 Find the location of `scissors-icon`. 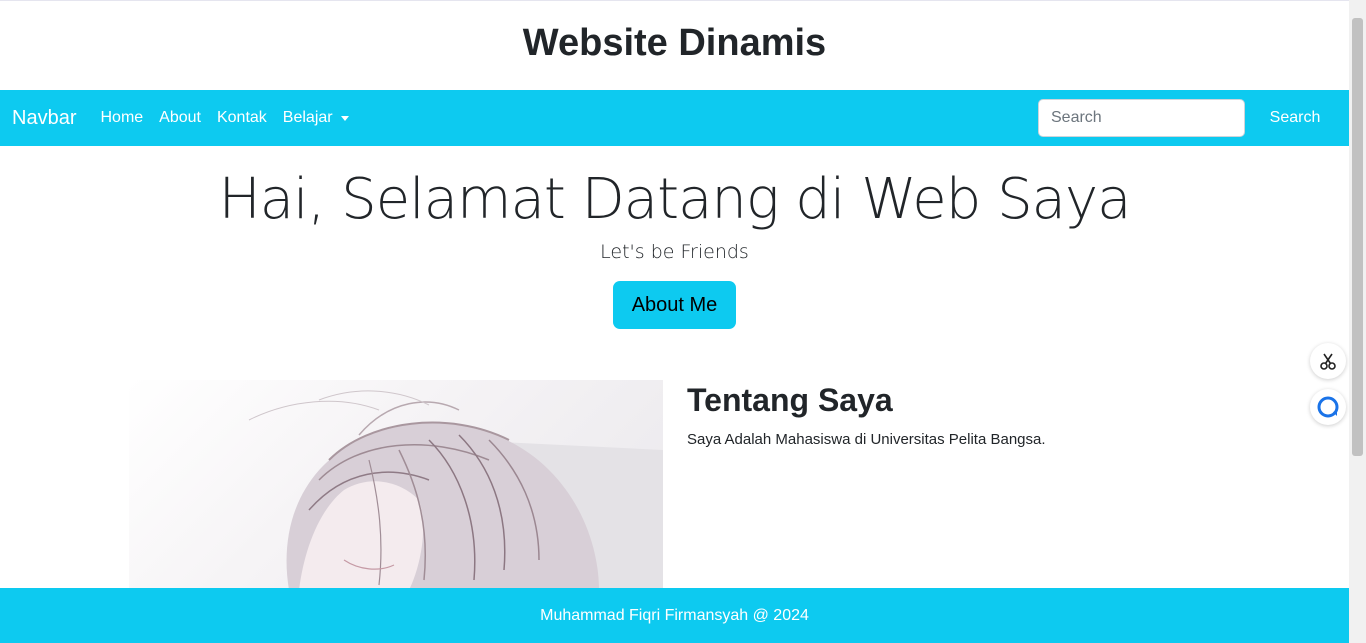

scissors-icon is located at coordinates (1328, 361).